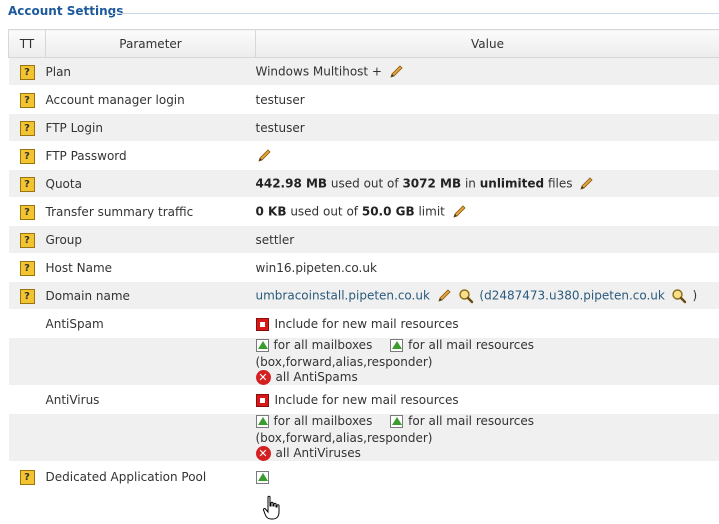 The height and width of the screenshot is (524, 719). I want to click on antispam-remove-all: all AntiSpams, so click(317, 377).